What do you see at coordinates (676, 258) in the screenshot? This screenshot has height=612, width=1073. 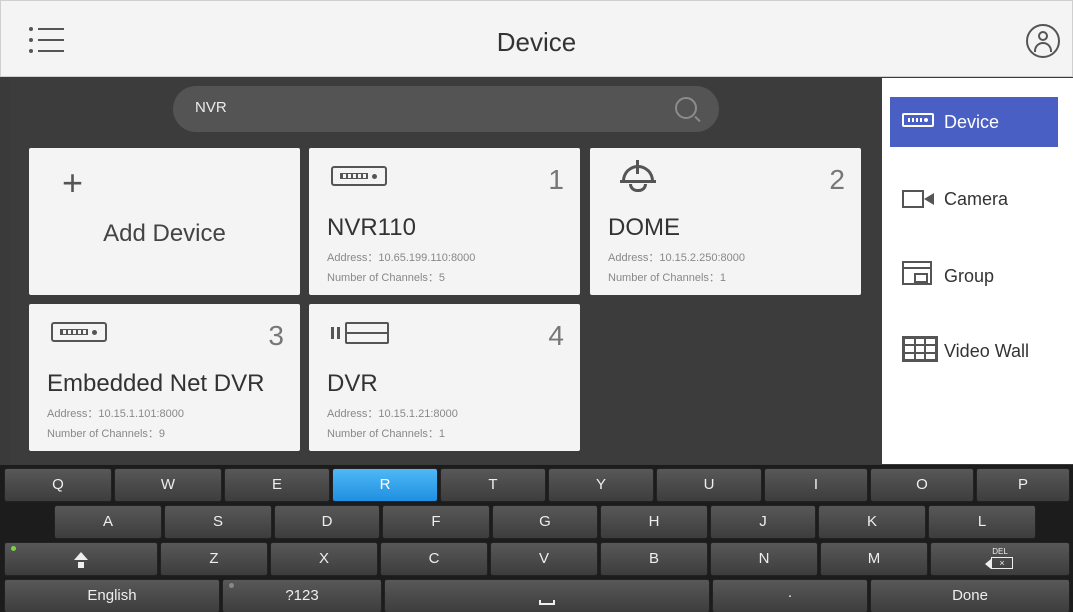 I see `device-address: Address：10.15.2.250:8000` at bounding box center [676, 258].